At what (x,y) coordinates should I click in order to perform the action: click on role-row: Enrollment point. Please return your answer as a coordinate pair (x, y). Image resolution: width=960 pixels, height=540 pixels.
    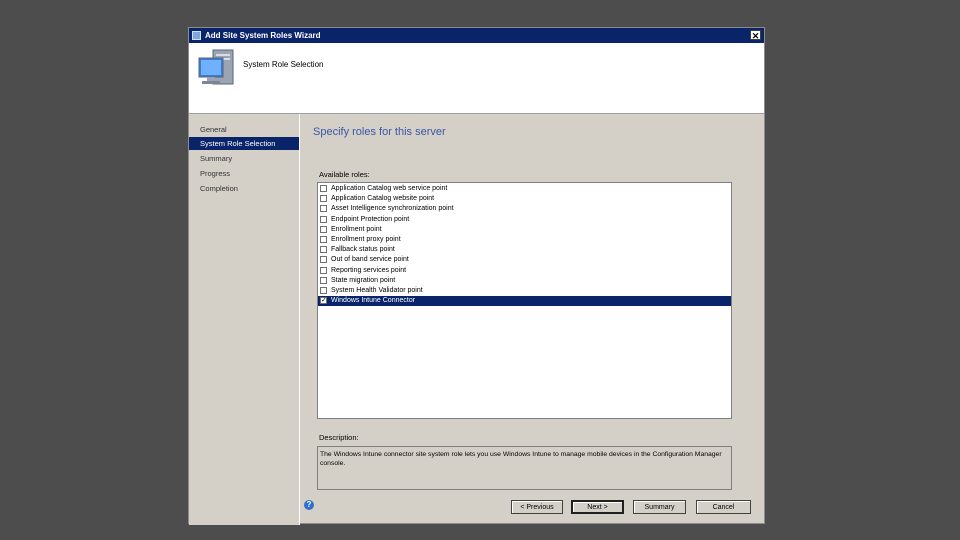
    Looking at the image, I should click on (524, 230).